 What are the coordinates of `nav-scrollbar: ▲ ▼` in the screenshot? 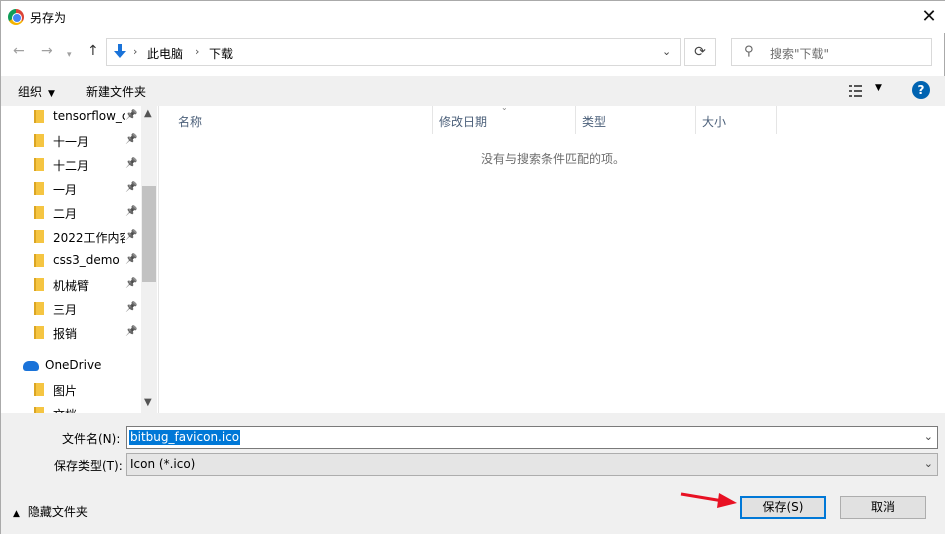 It's located at (149, 259).